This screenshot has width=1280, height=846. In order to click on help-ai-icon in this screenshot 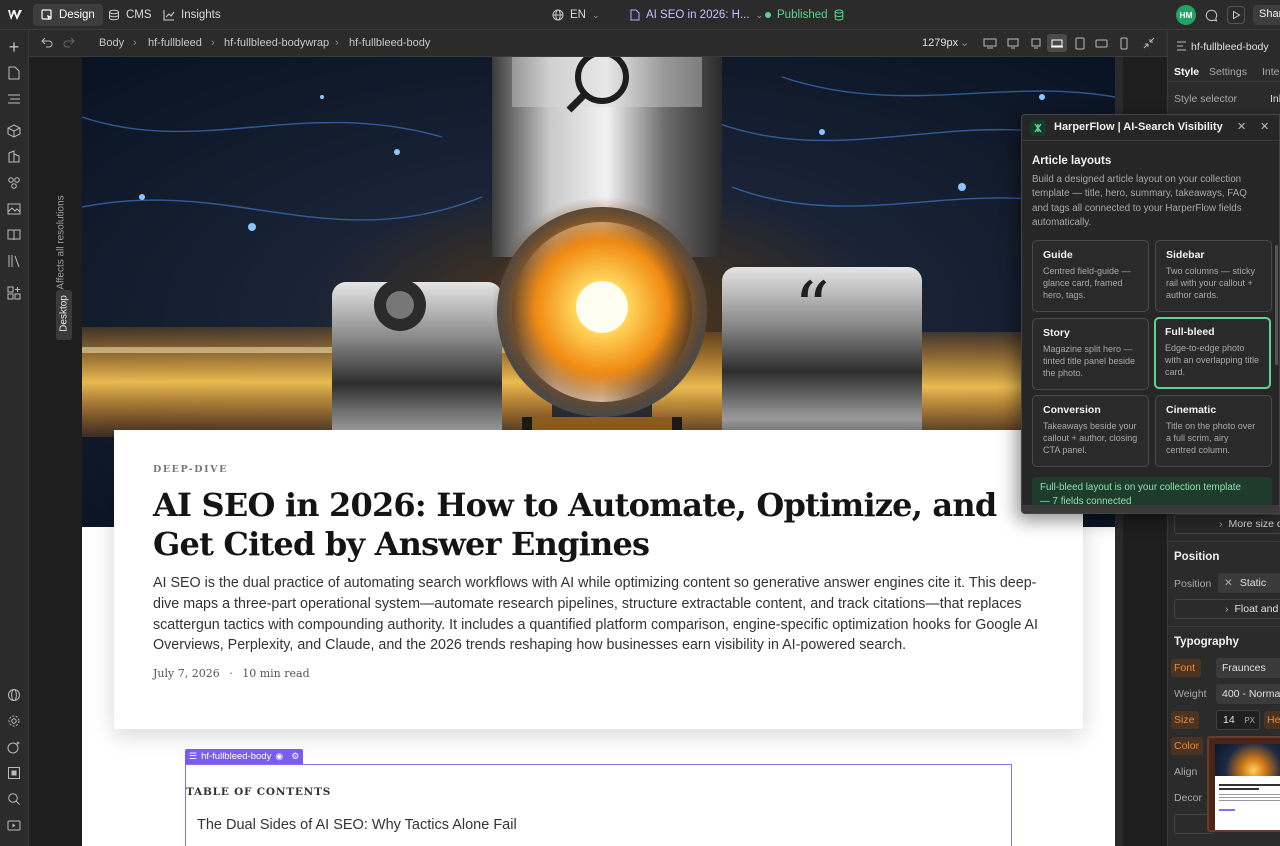, I will do `click(14, 747)`.